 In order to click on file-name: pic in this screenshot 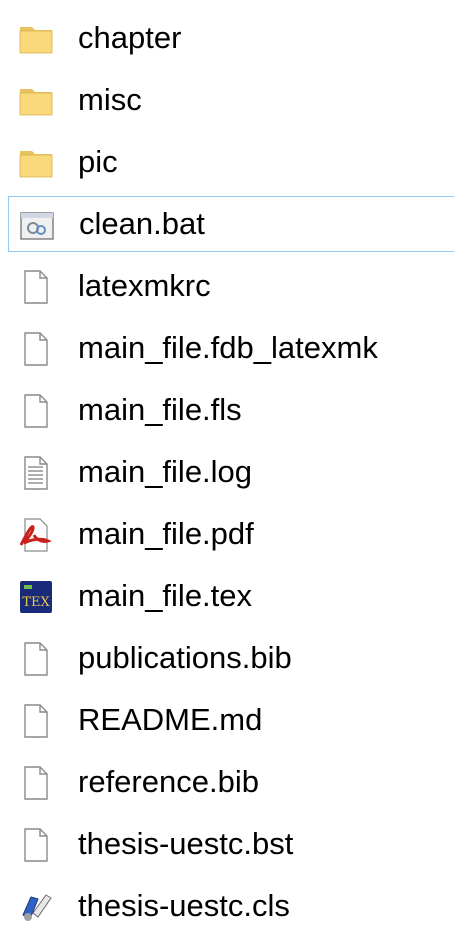, I will do `click(98, 161)`.